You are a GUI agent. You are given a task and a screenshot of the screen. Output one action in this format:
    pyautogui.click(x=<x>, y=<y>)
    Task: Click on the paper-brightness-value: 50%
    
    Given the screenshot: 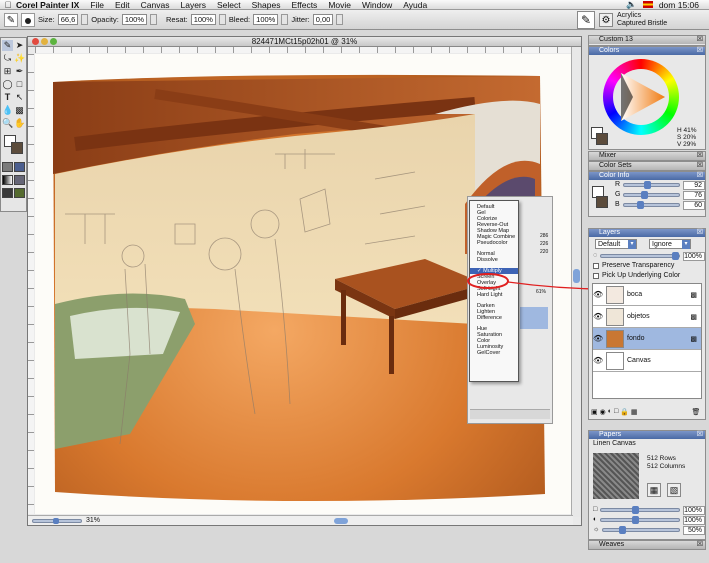 What is the action you would take?
    pyautogui.click(x=694, y=530)
    